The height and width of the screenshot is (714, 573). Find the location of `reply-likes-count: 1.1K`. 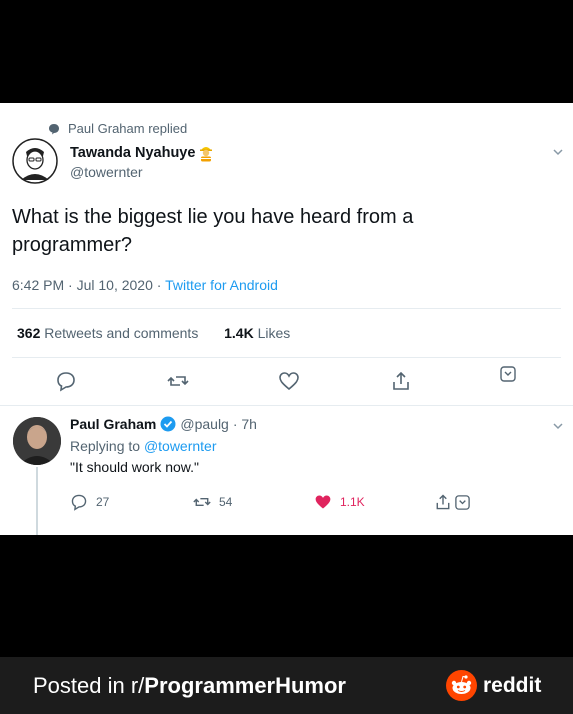

reply-likes-count: 1.1K is located at coordinates (352, 502).